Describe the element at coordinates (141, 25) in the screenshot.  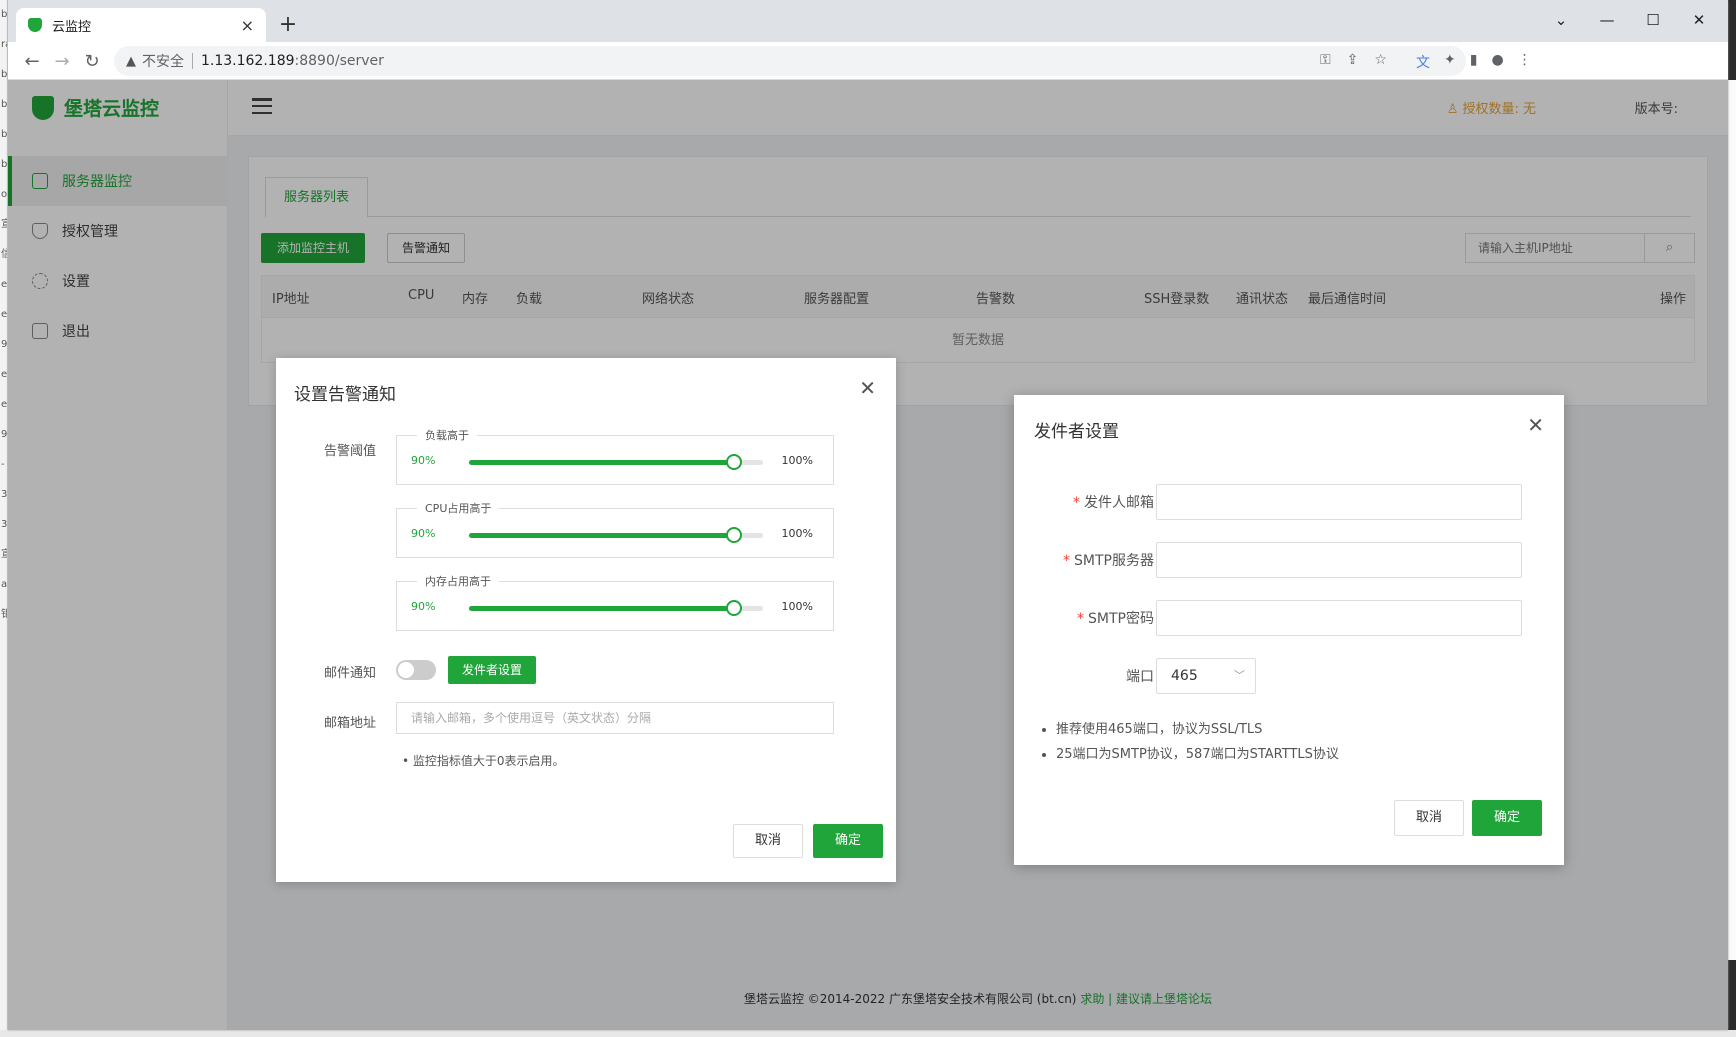
I see `browser-tab: 云监控 ×` at that location.